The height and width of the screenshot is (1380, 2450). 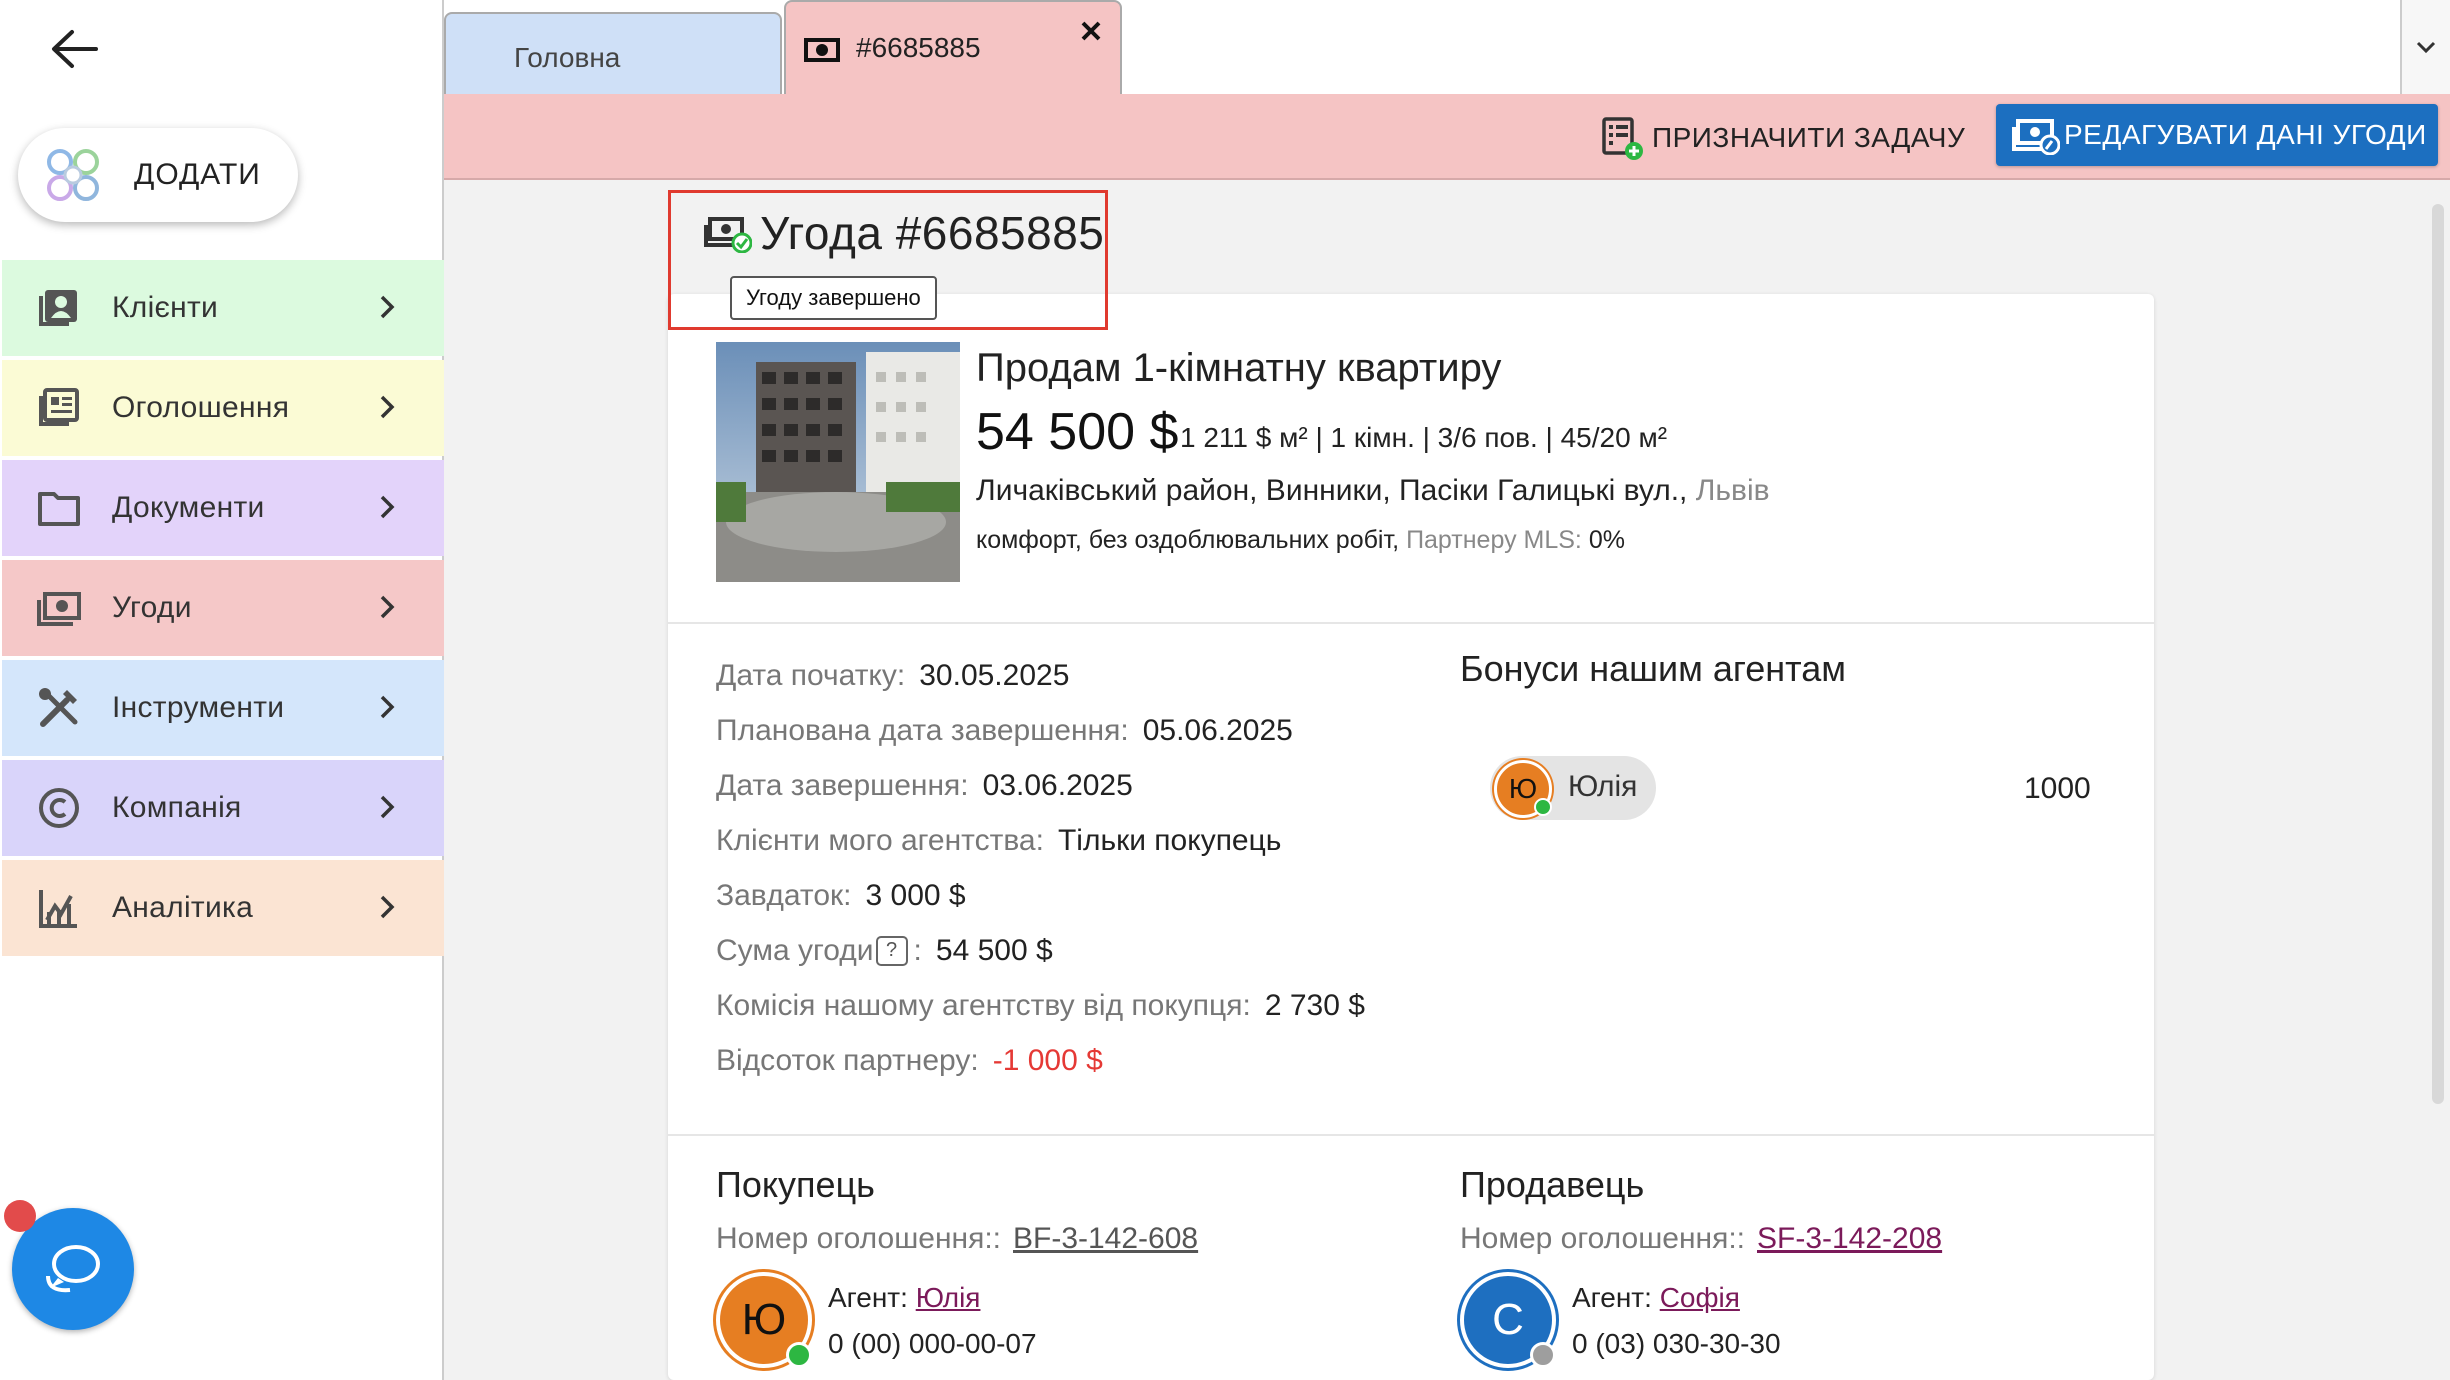 I want to click on seller-agent-link: Софія, so click(x=1700, y=1297).